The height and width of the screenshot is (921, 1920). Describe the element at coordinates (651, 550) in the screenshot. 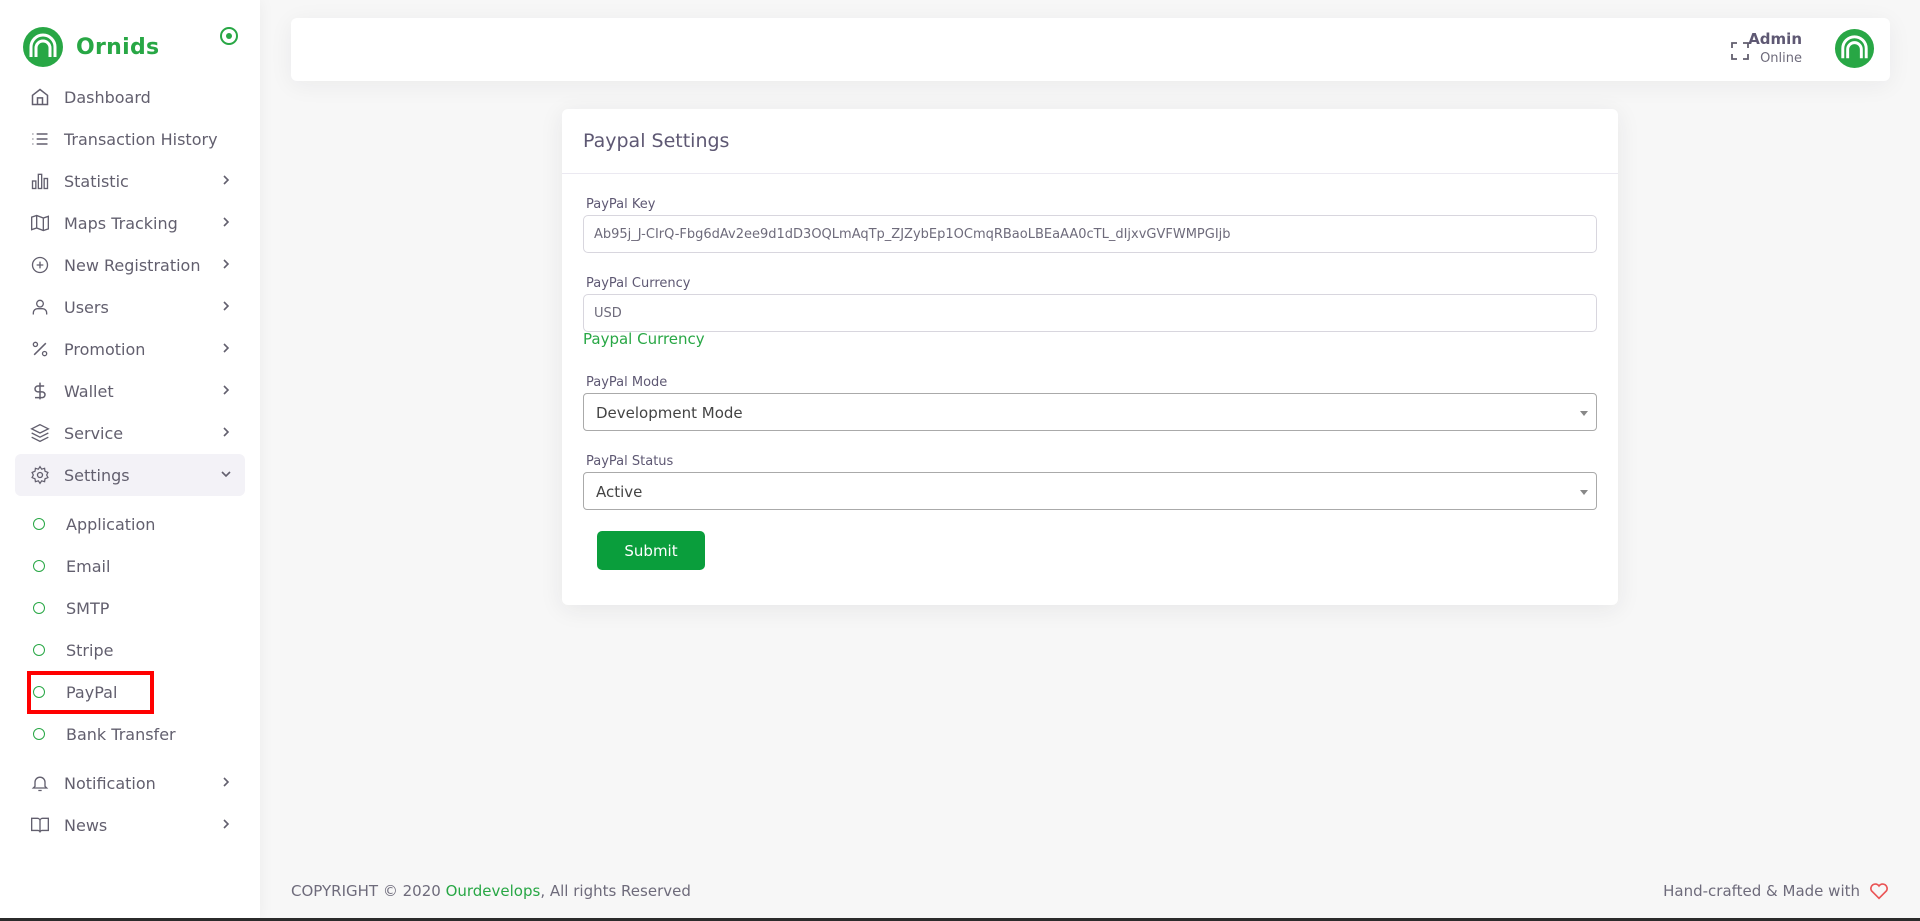

I see `submit-button: Submit` at that location.